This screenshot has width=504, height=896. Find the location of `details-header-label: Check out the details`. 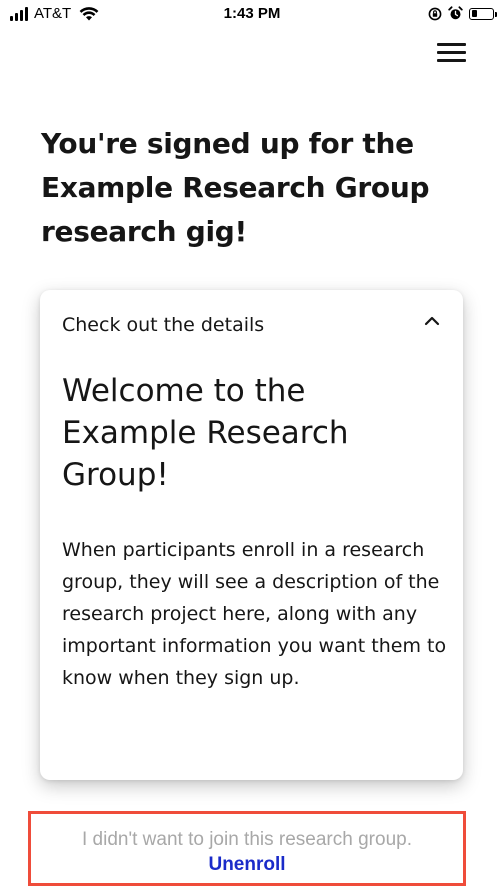

details-header-label: Check out the details is located at coordinates (163, 325).